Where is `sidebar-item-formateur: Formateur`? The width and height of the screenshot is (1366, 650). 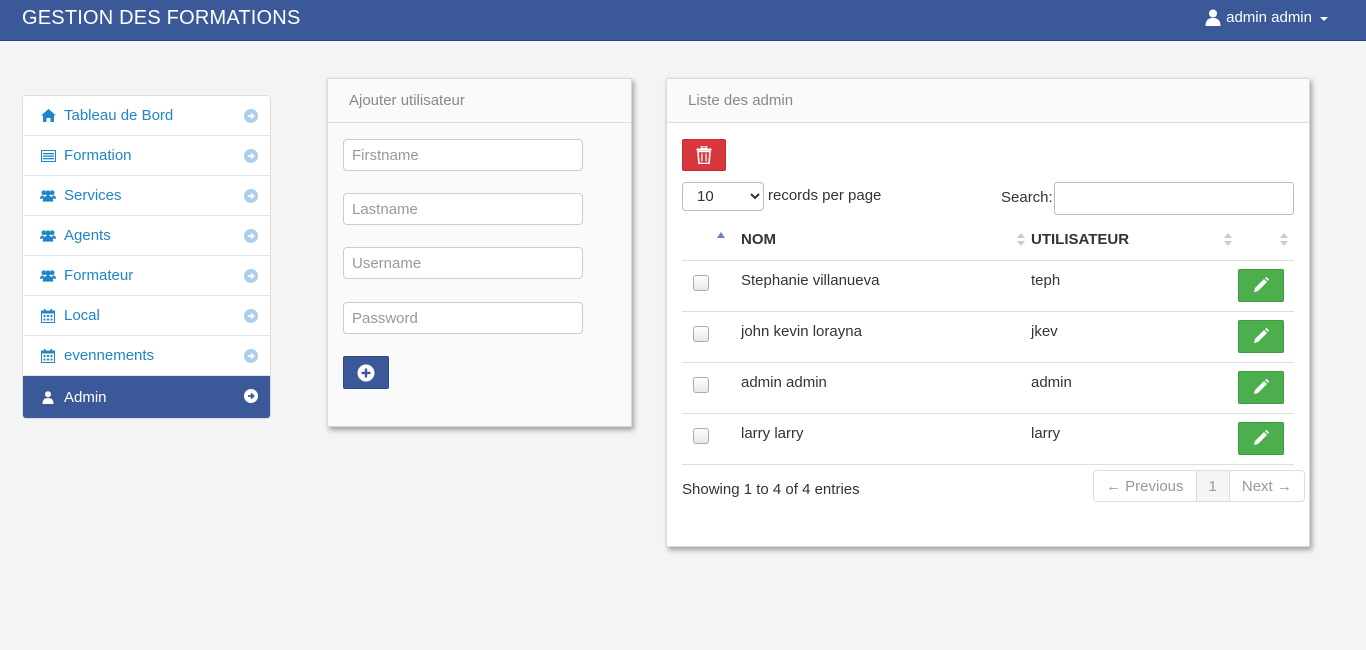
sidebar-item-formateur: Formateur is located at coordinates (146, 276).